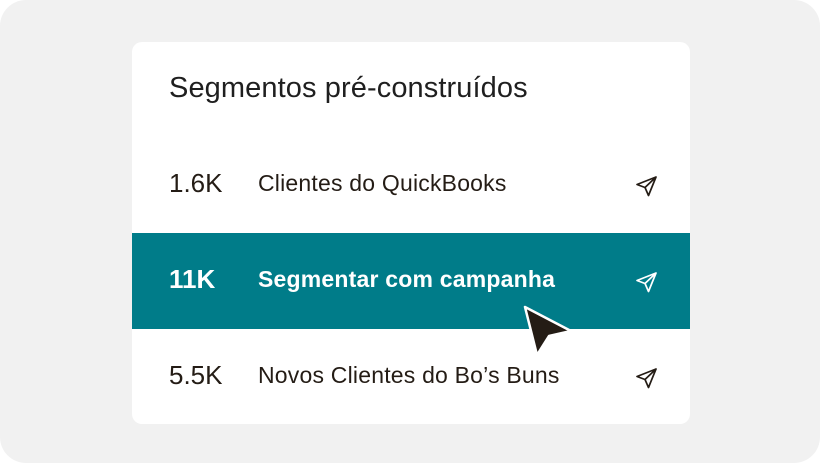 The width and height of the screenshot is (820, 463). Describe the element at coordinates (196, 375) in the screenshot. I see `segment-count: 5.5K` at that location.